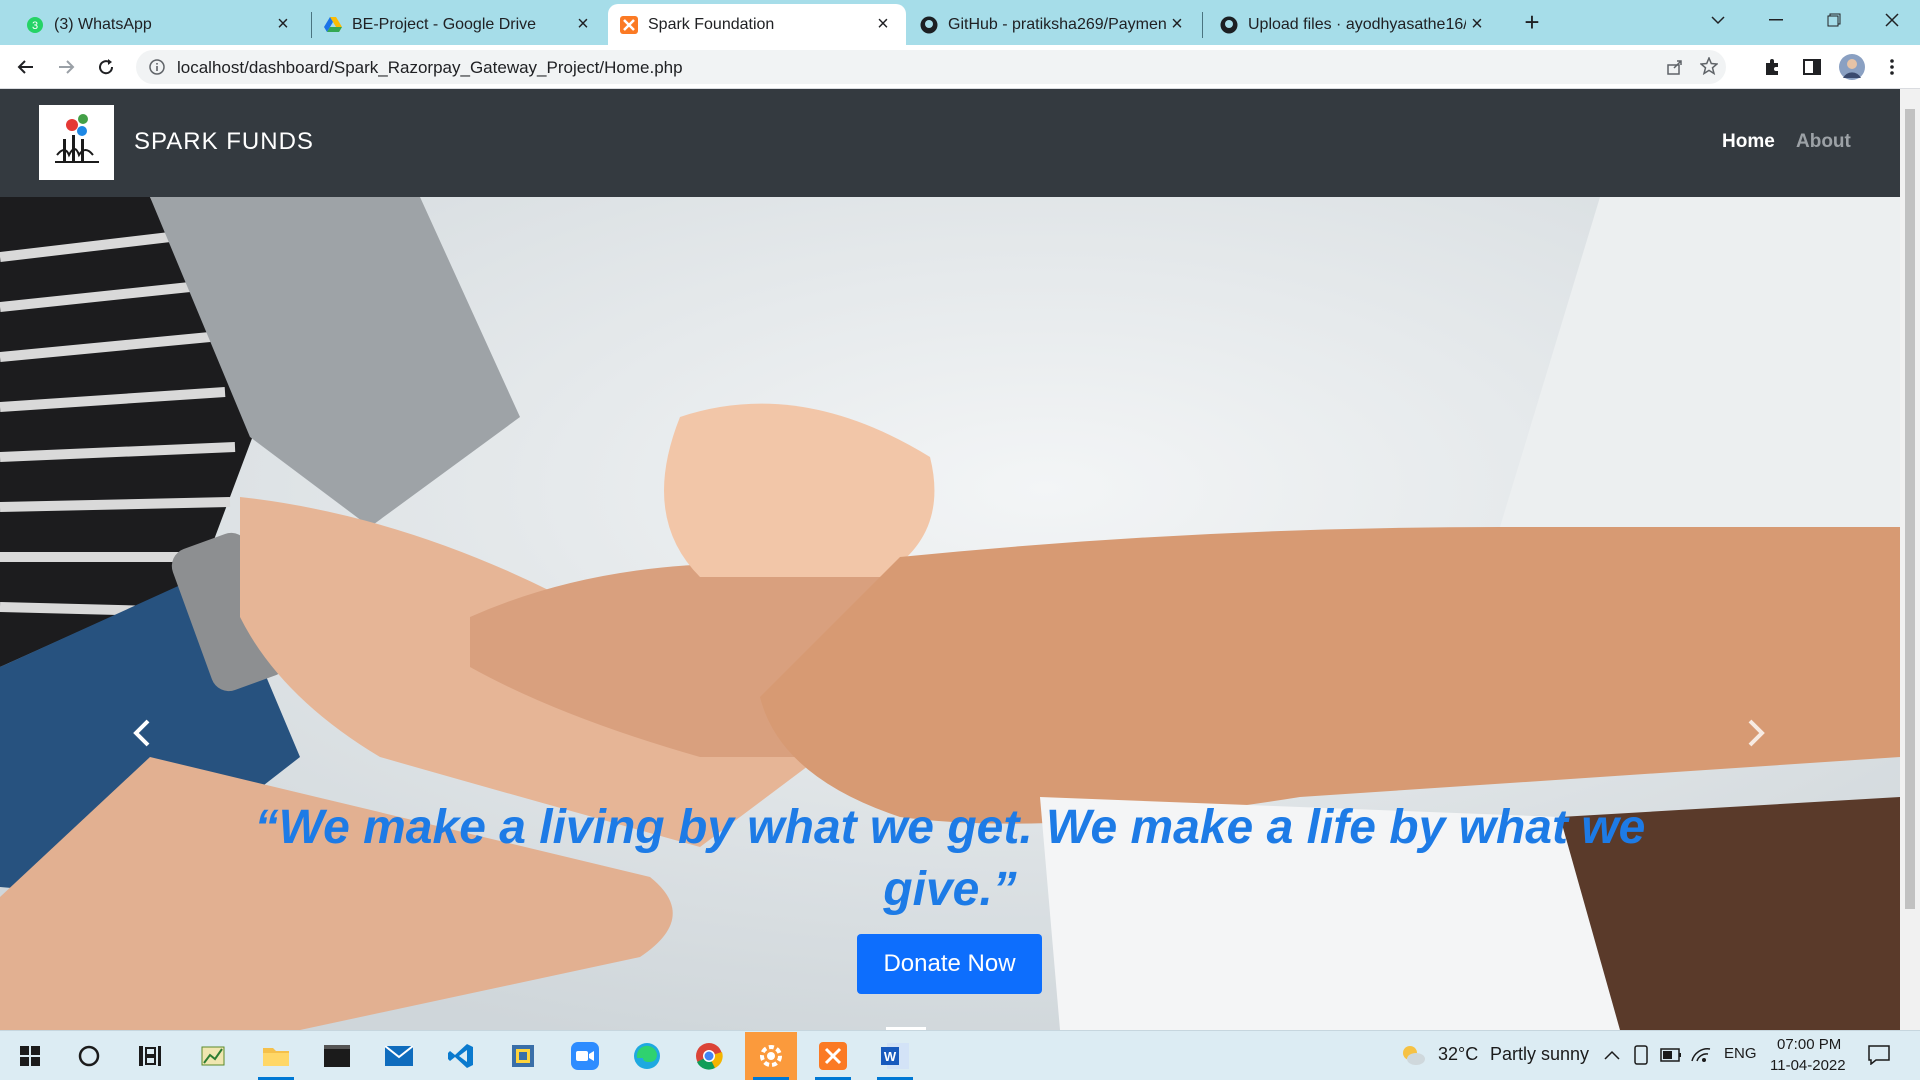  What do you see at coordinates (213, 1056) in the screenshot?
I see `grapher-icon` at bounding box center [213, 1056].